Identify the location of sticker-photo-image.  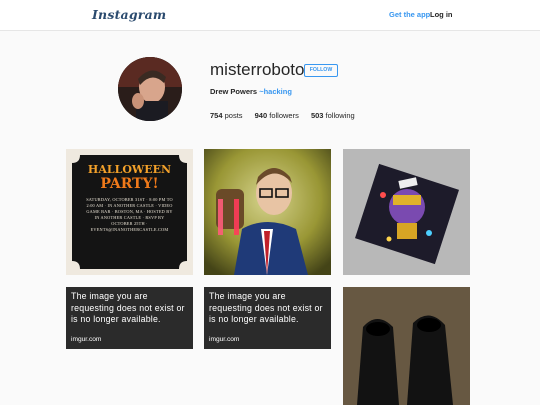
(406, 212).